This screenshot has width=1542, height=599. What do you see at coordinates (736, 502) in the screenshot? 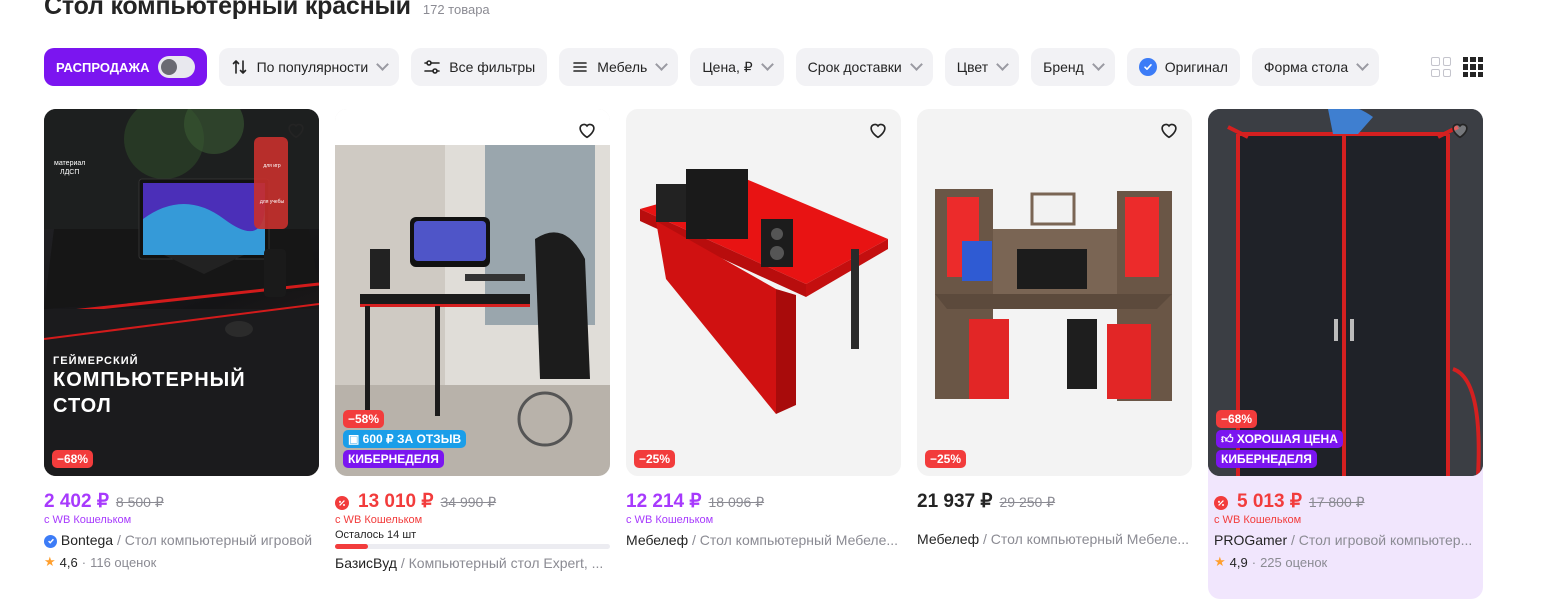
I see `old-price: 18 096 ₽` at bounding box center [736, 502].